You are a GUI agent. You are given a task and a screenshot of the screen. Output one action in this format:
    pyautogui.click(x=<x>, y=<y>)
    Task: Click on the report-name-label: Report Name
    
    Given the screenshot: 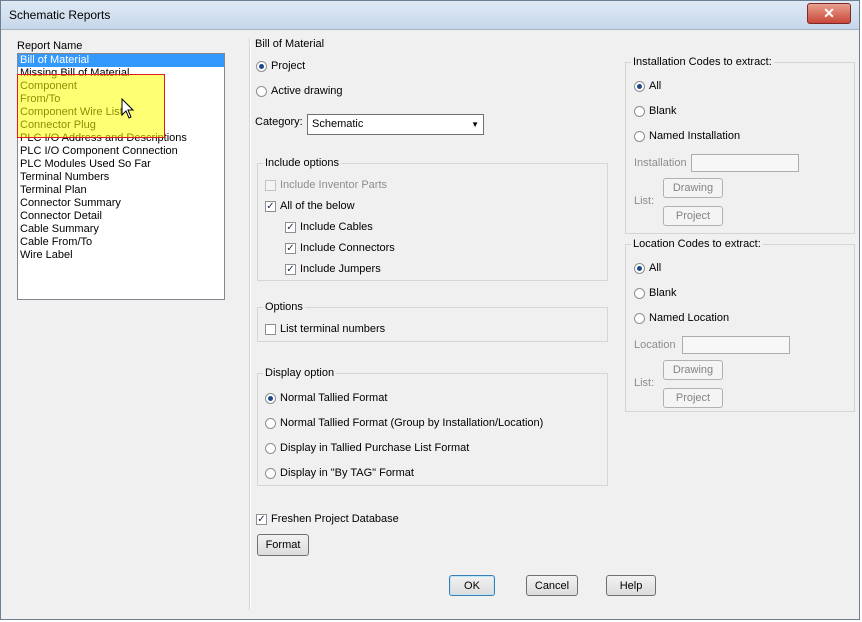 What is the action you would take?
    pyautogui.click(x=50, y=46)
    